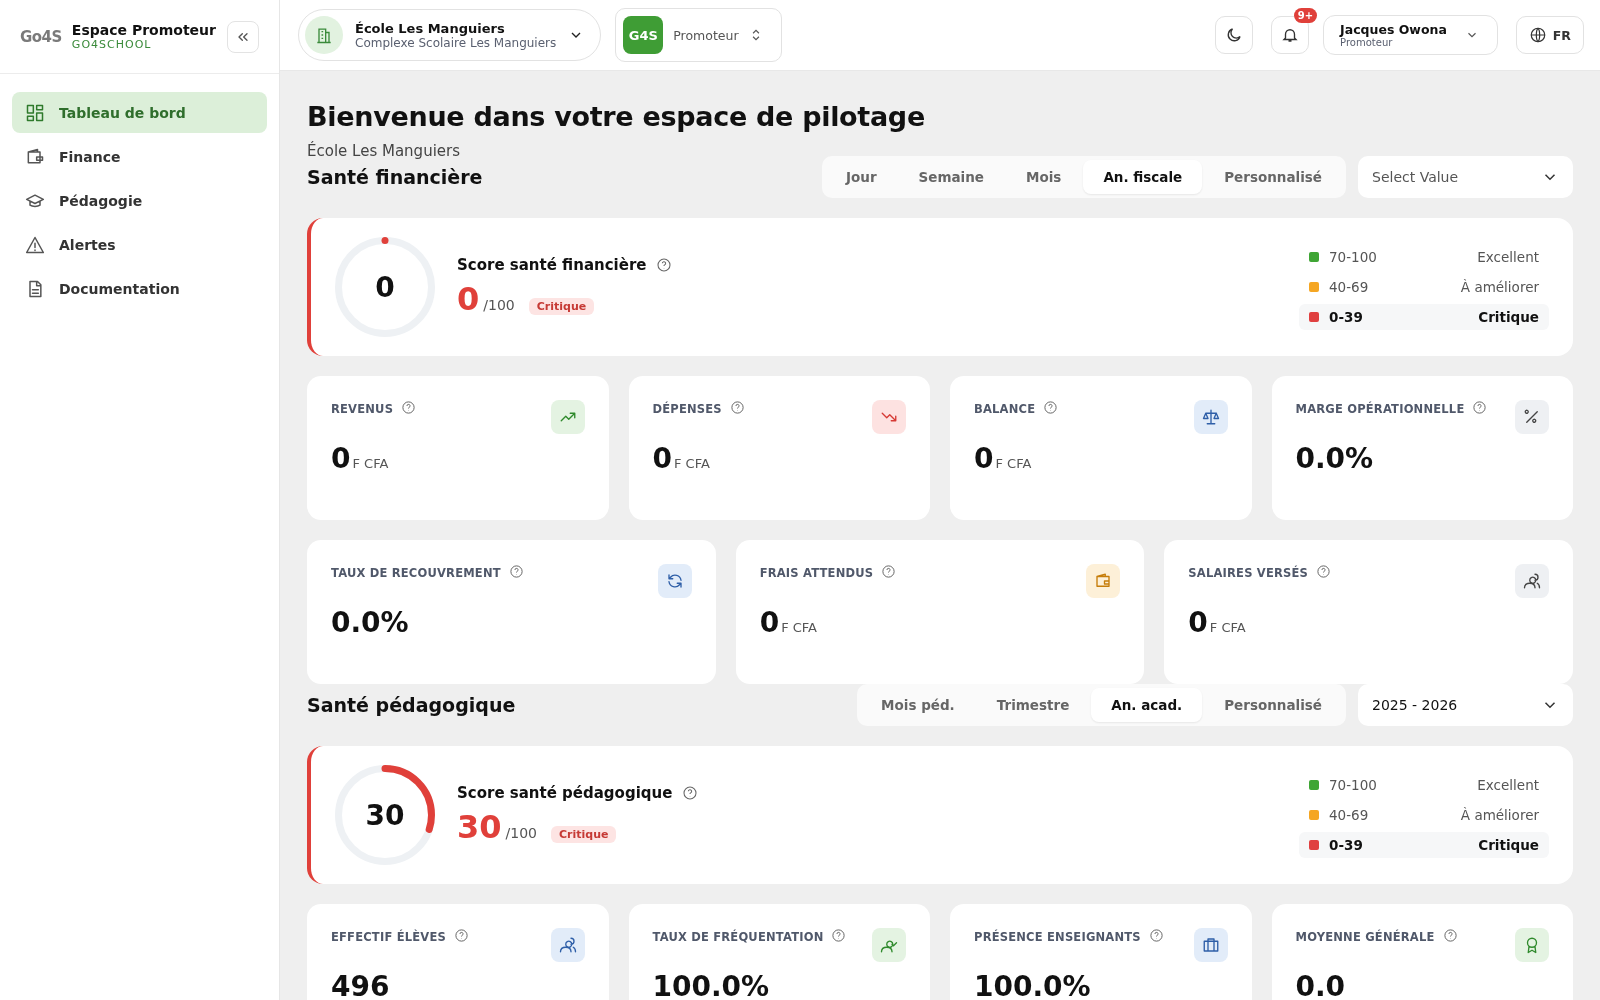  What do you see at coordinates (687, 409) in the screenshot?
I see `kpi-label: DÉPENSES` at bounding box center [687, 409].